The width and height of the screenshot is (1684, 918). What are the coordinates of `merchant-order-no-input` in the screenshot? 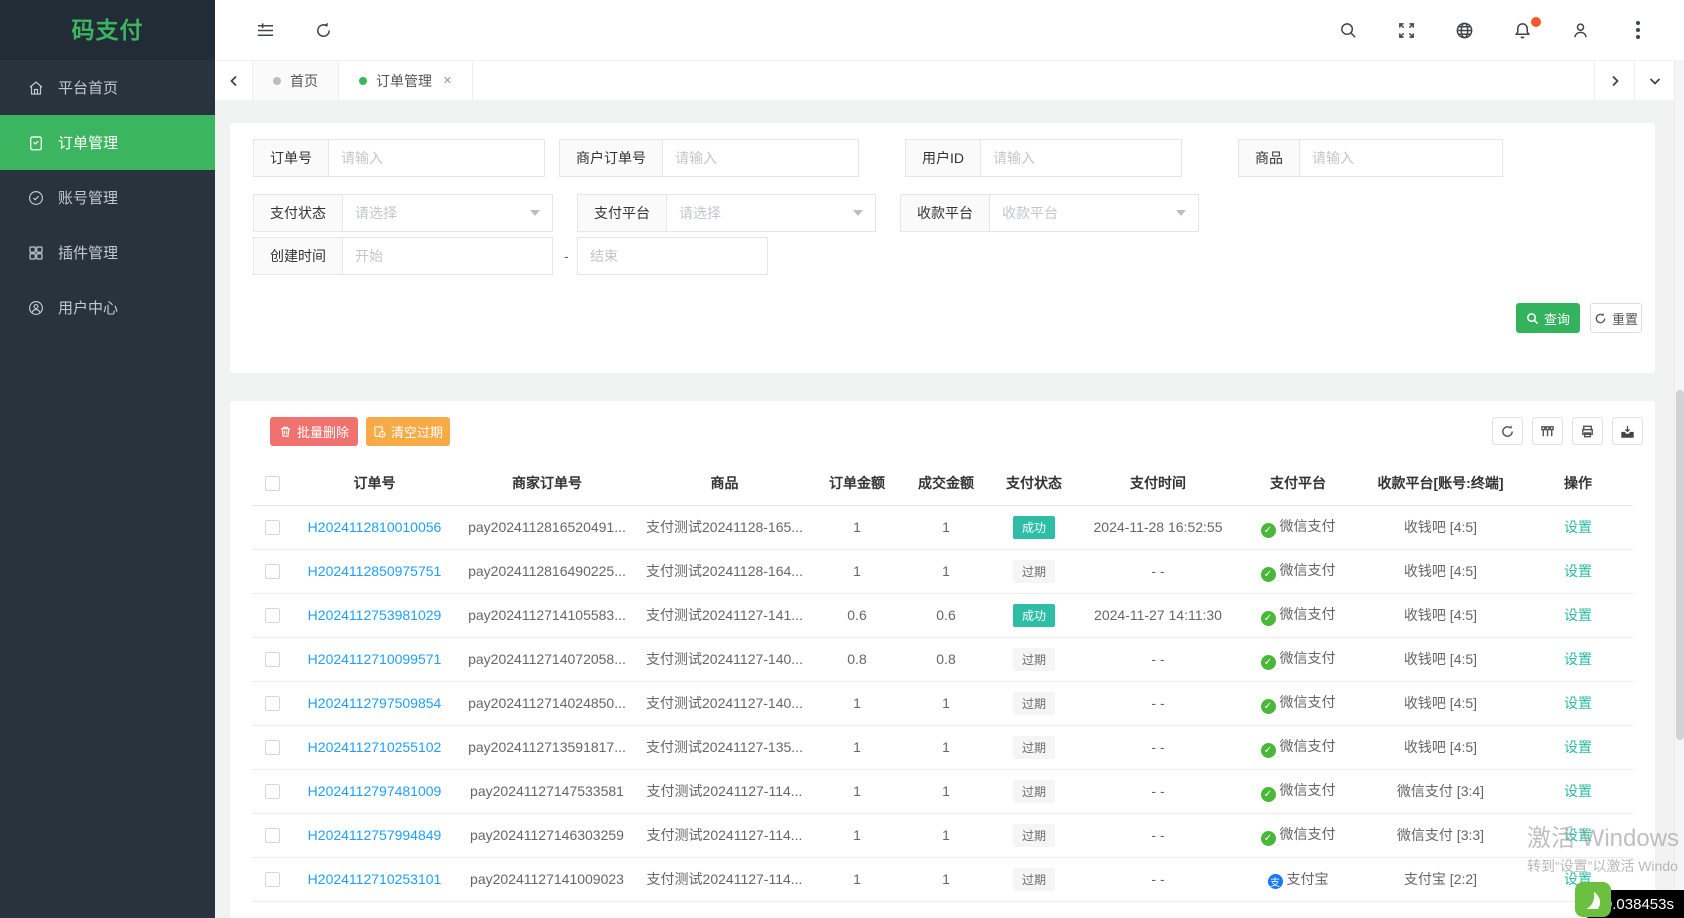 It's located at (760, 158).